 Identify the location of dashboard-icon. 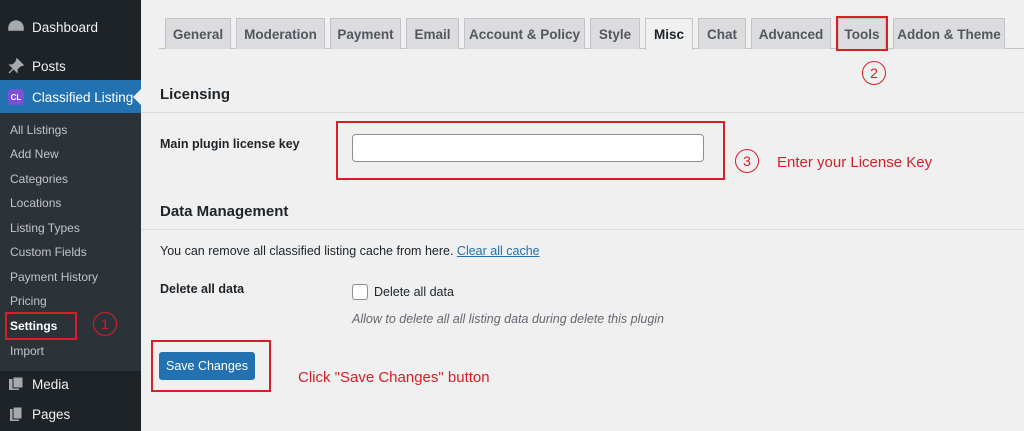
(16, 27).